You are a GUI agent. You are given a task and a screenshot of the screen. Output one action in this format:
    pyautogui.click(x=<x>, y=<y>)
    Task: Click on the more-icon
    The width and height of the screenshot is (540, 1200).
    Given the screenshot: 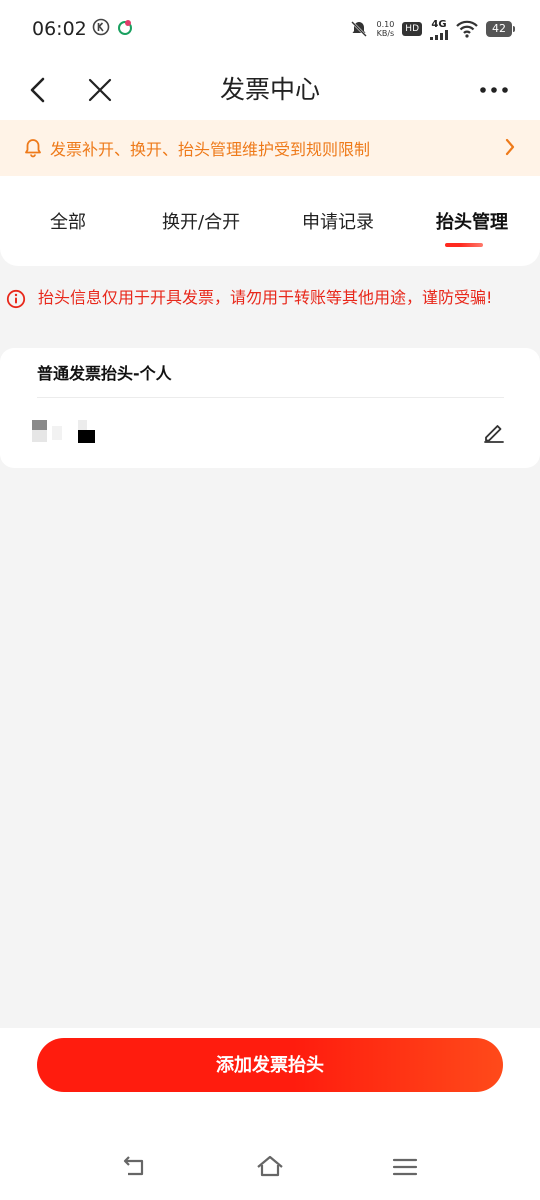 What is the action you would take?
    pyautogui.click(x=494, y=90)
    